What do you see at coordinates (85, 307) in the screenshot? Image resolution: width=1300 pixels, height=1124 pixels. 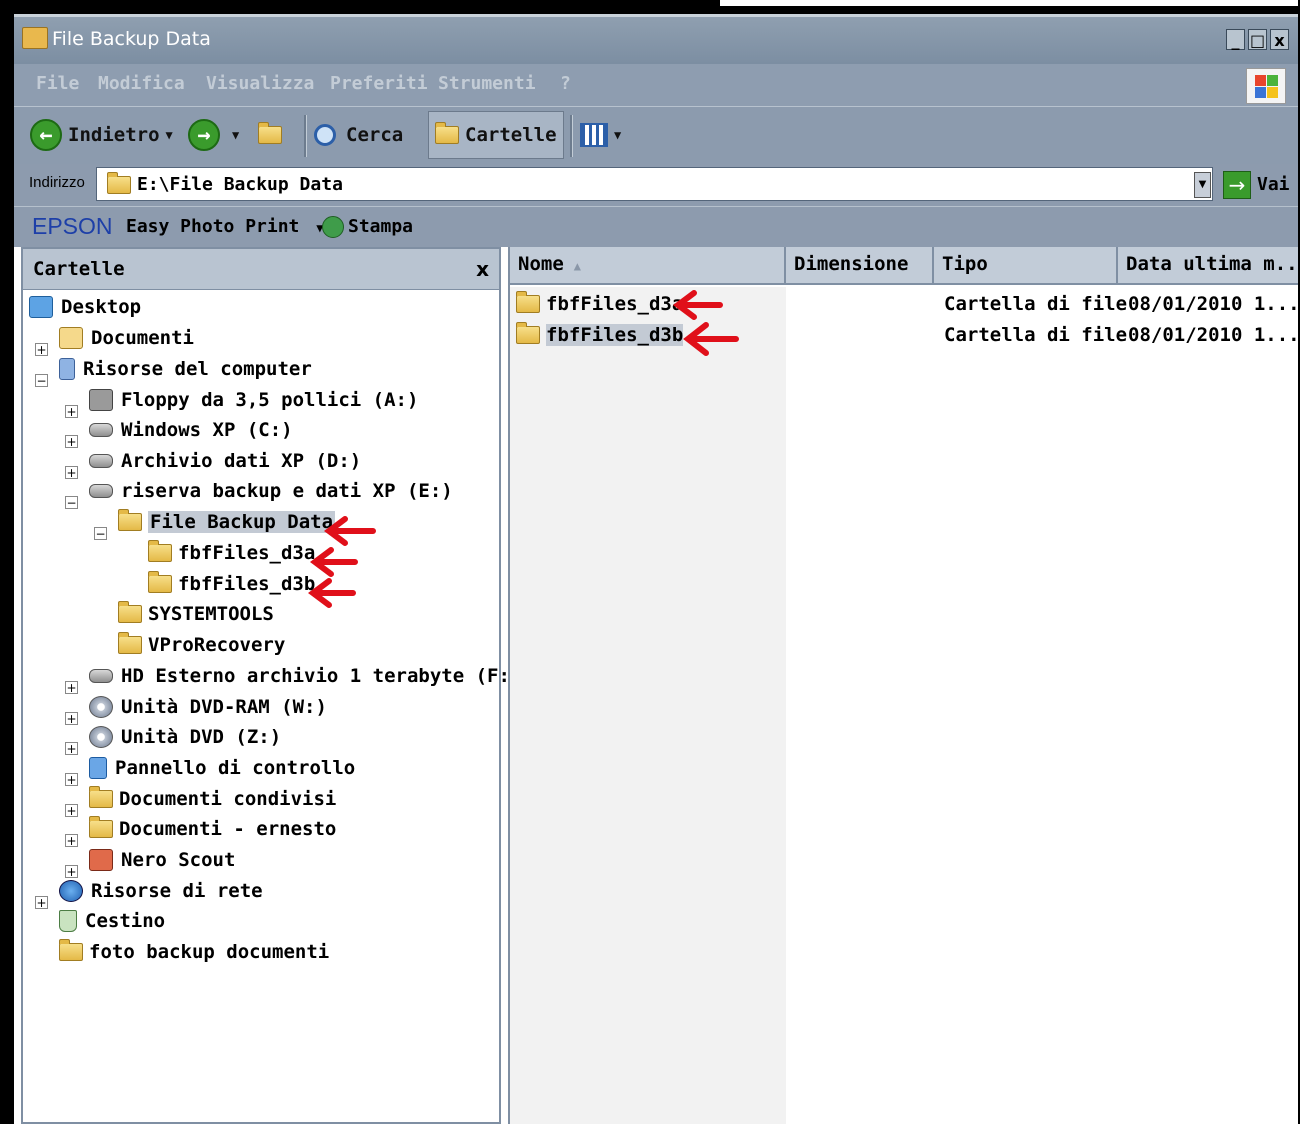 I see `tree-item-desktop: Desktop` at bounding box center [85, 307].